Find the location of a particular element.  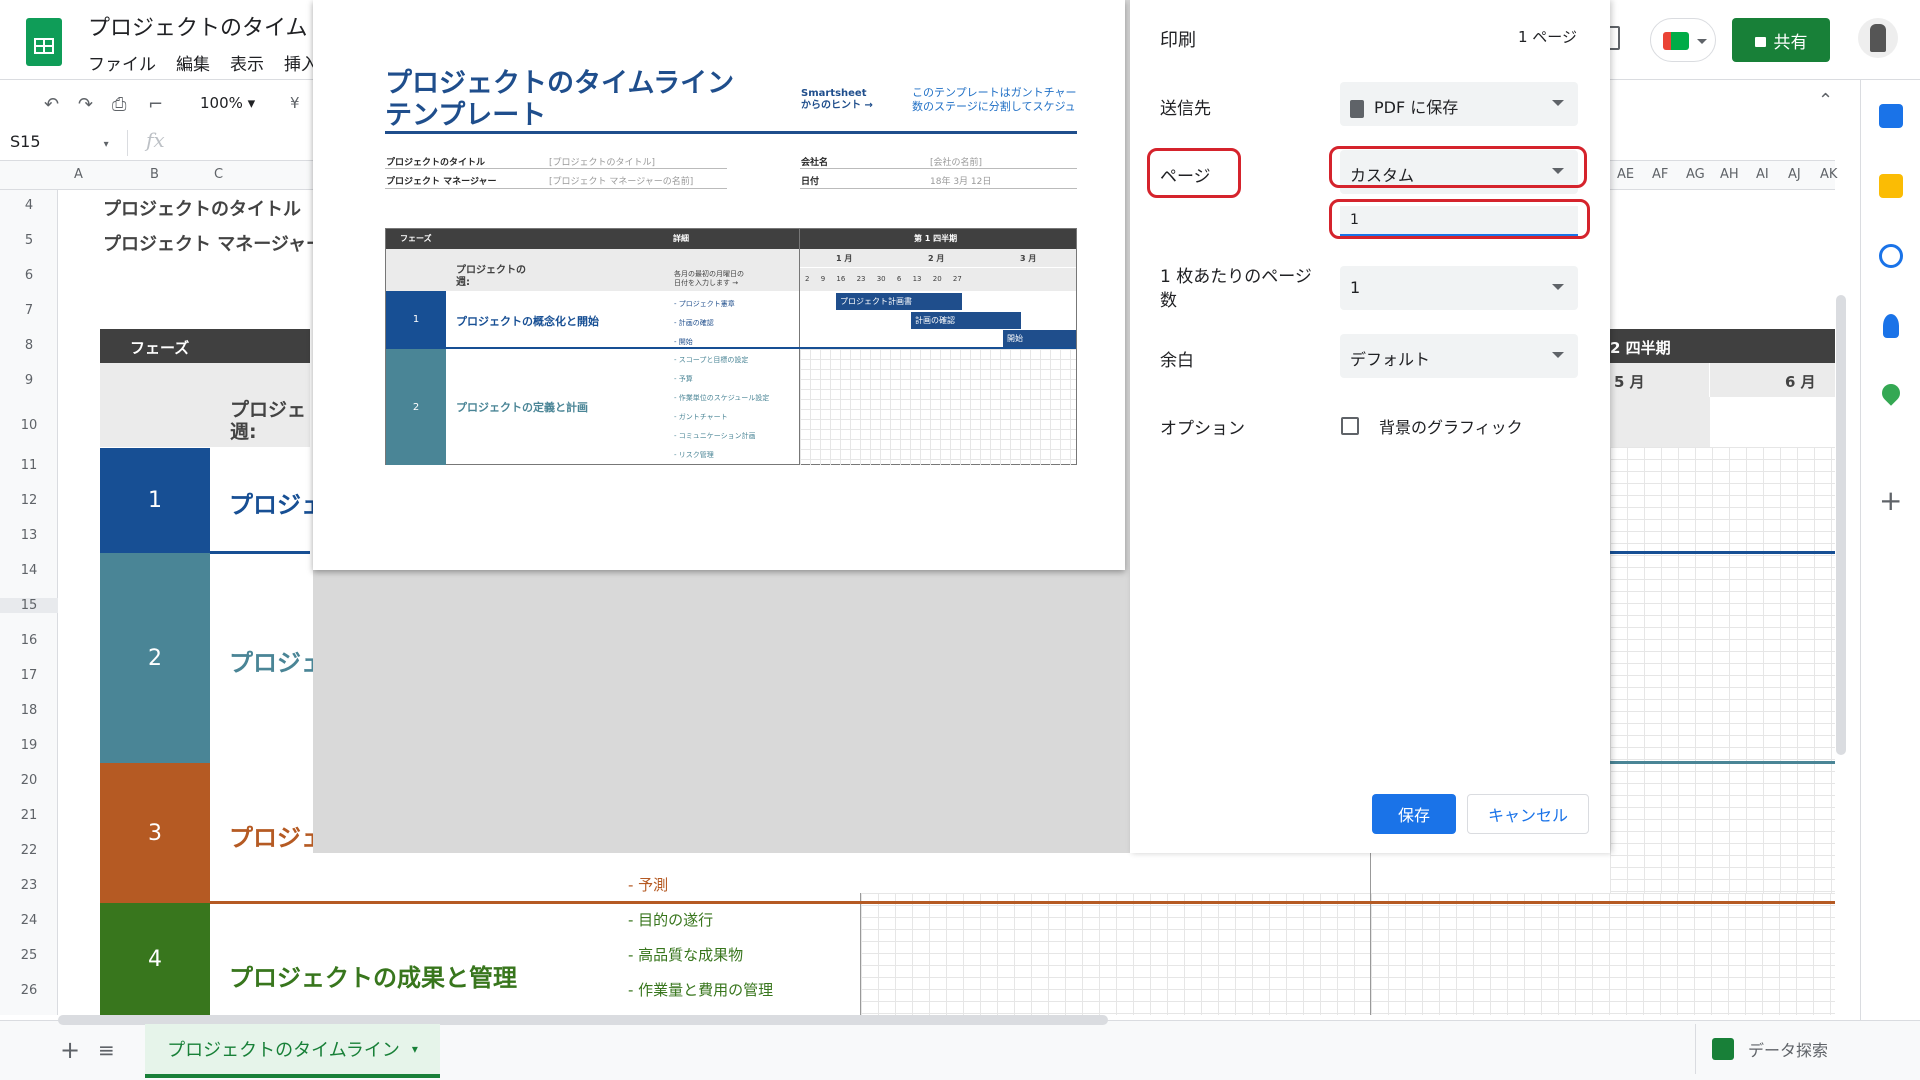

share-button: 共有 is located at coordinates (1781, 40).